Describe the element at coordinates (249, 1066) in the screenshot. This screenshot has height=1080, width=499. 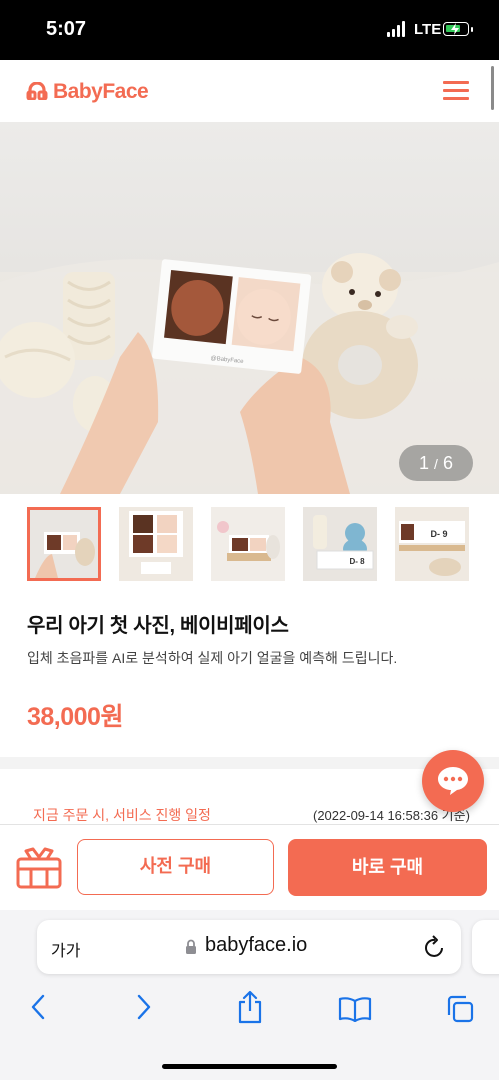
I see `home-indicator` at that location.